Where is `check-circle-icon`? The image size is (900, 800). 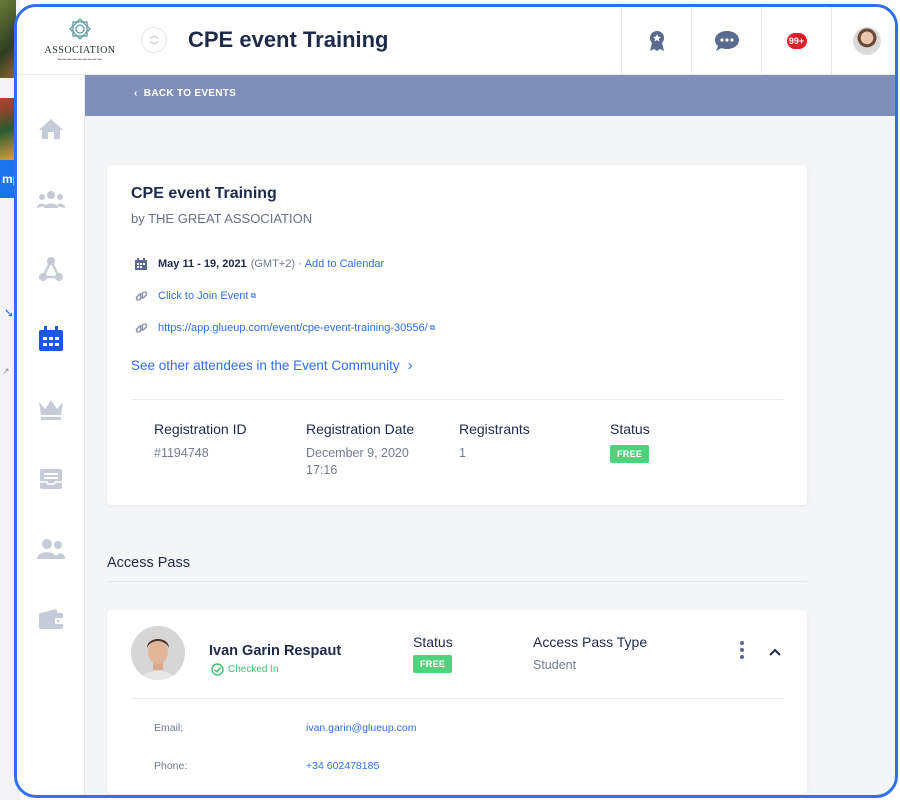 check-circle-icon is located at coordinates (217, 669).